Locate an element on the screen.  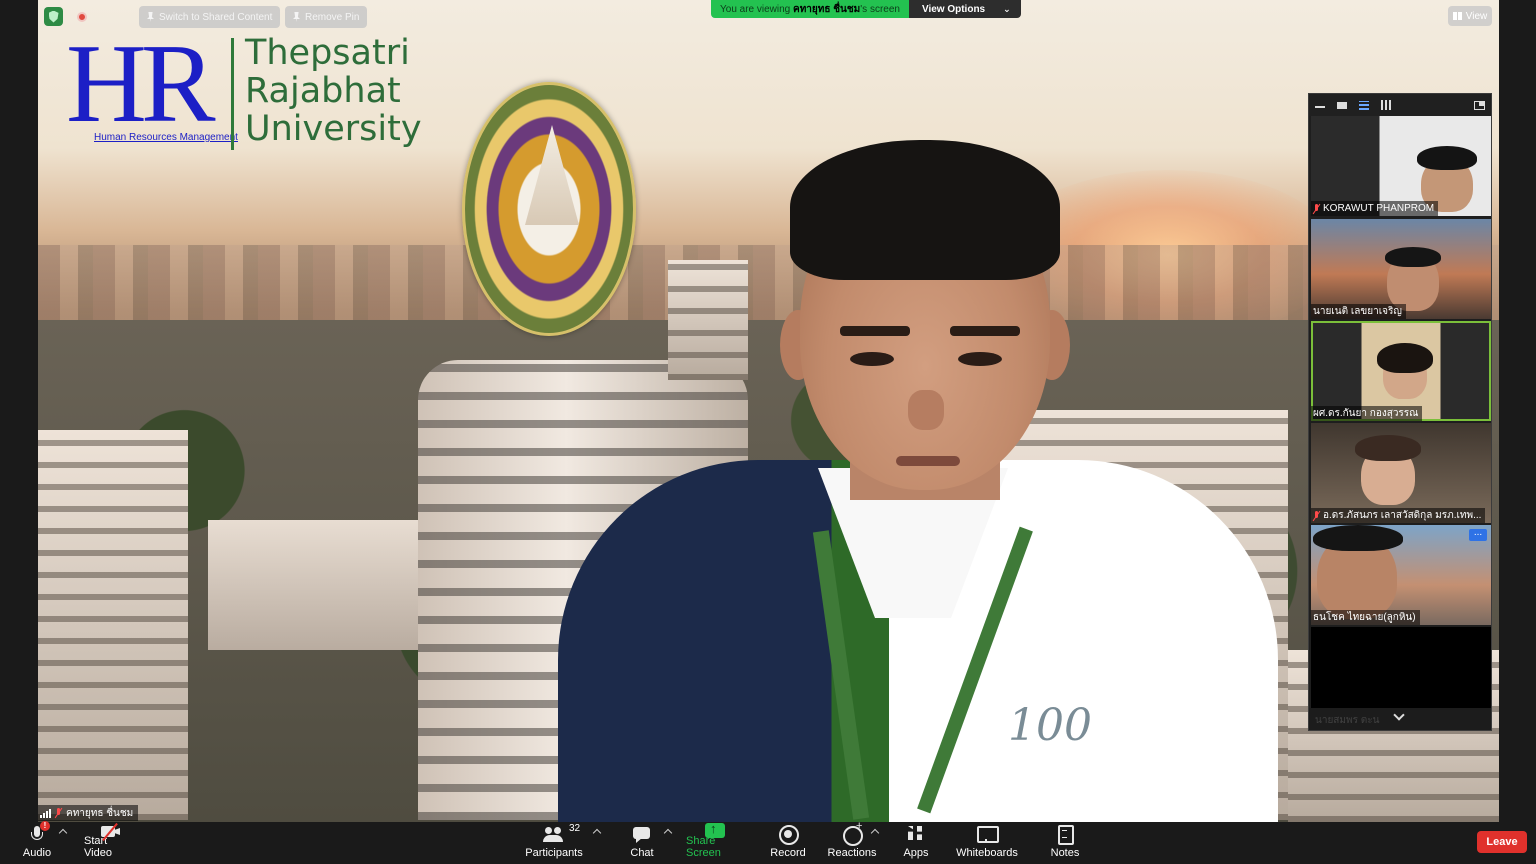
participant-tile: ... ธนโชค ไทยฉาย(ลูกหิน) is located at coordinates (1401, 575).